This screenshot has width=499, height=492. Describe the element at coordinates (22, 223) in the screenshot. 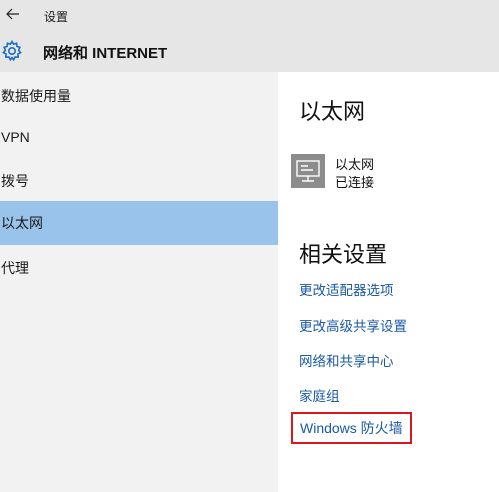

I see `sidebar-item-label: 以太网` at that location.